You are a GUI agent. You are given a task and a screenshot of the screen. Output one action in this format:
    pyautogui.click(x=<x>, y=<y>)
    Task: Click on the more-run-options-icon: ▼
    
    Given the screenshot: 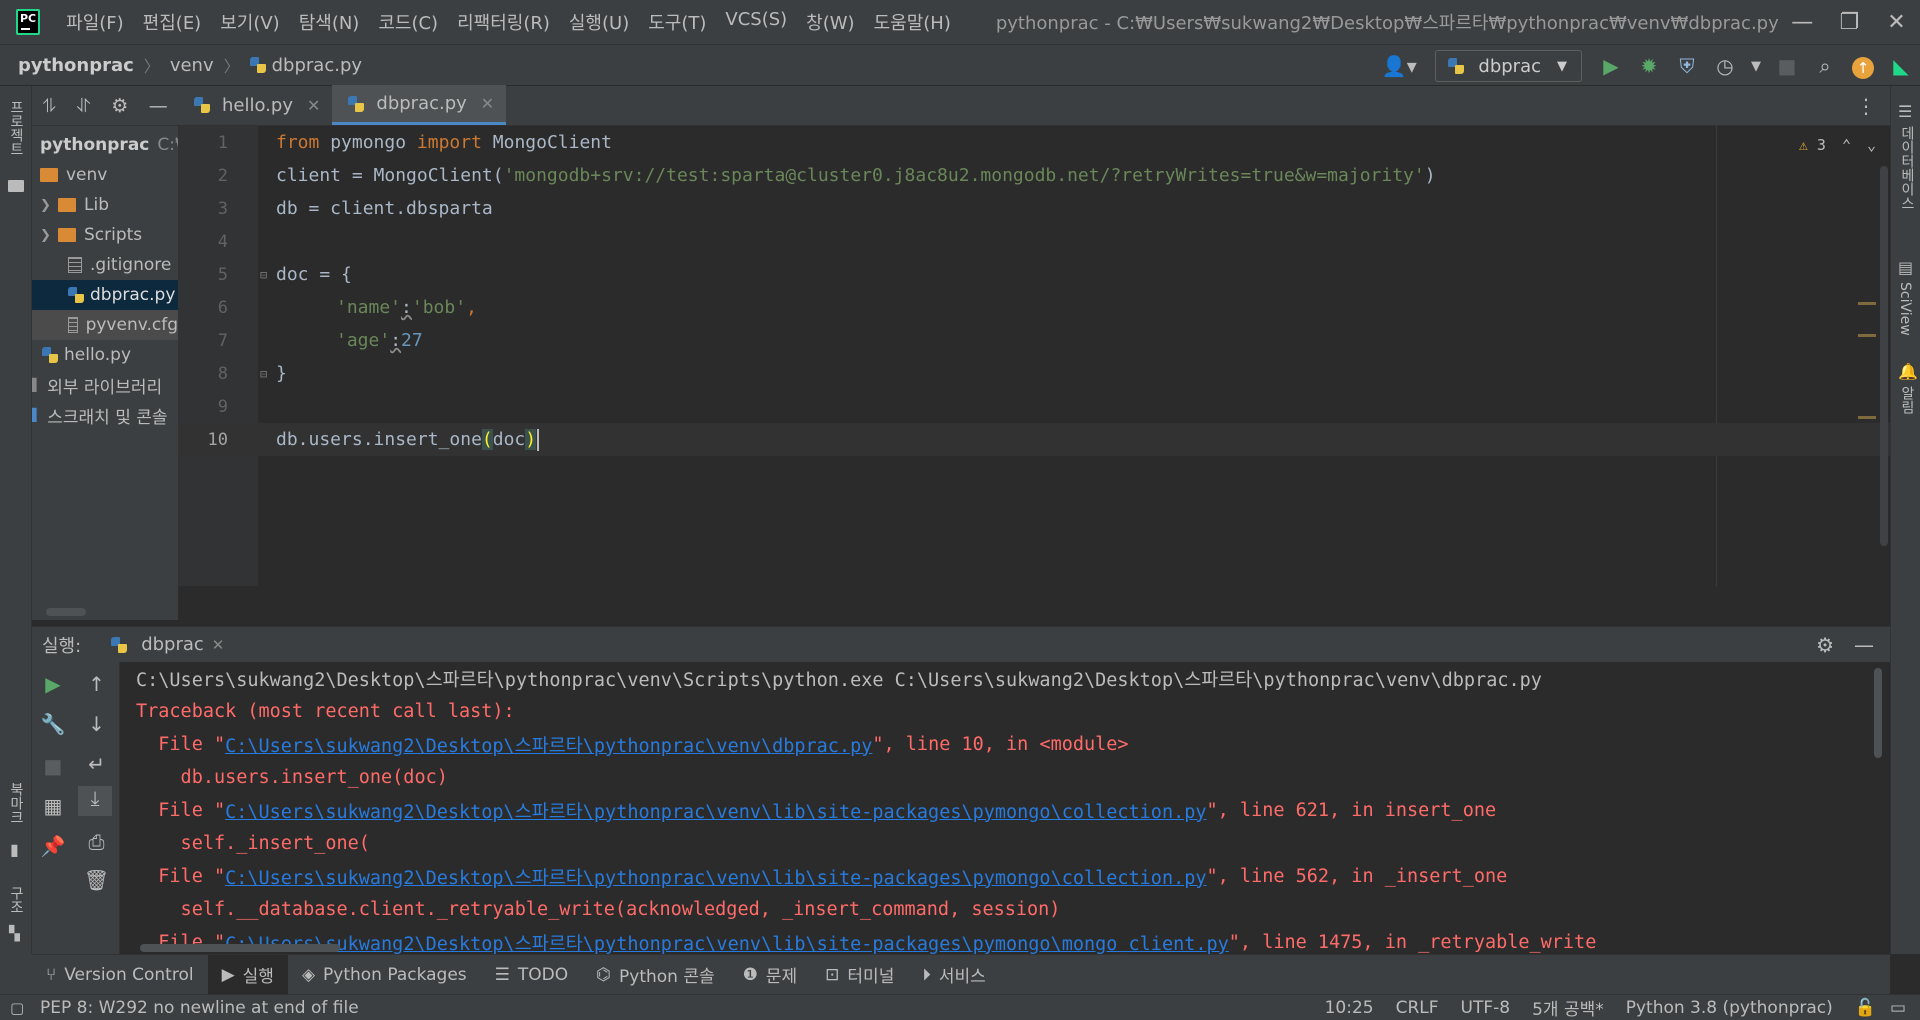 What is the action you would take?
    pyautogui.click(x=1756, y=66)
    